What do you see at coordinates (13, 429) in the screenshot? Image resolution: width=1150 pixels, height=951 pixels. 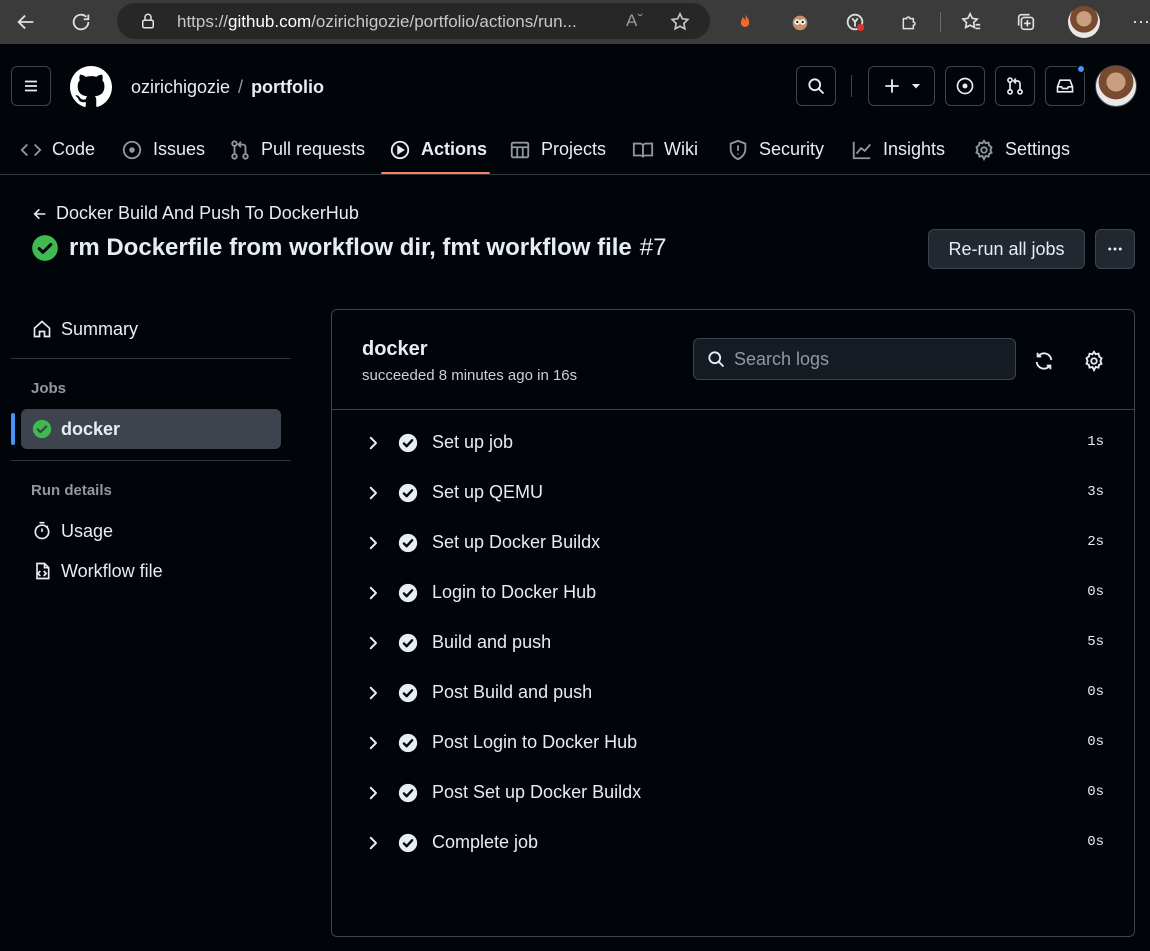 I see `active-job-indicator` at bounding box center [13, 429].